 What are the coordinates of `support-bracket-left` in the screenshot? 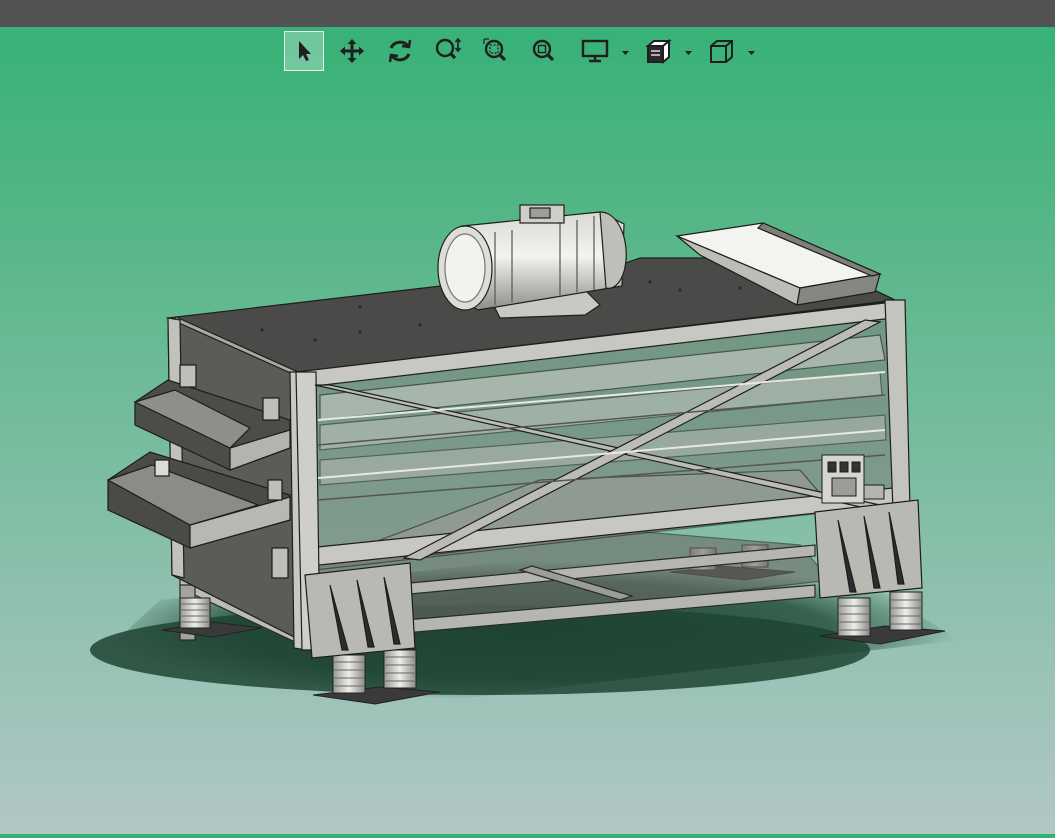 It's located at (360, 610).